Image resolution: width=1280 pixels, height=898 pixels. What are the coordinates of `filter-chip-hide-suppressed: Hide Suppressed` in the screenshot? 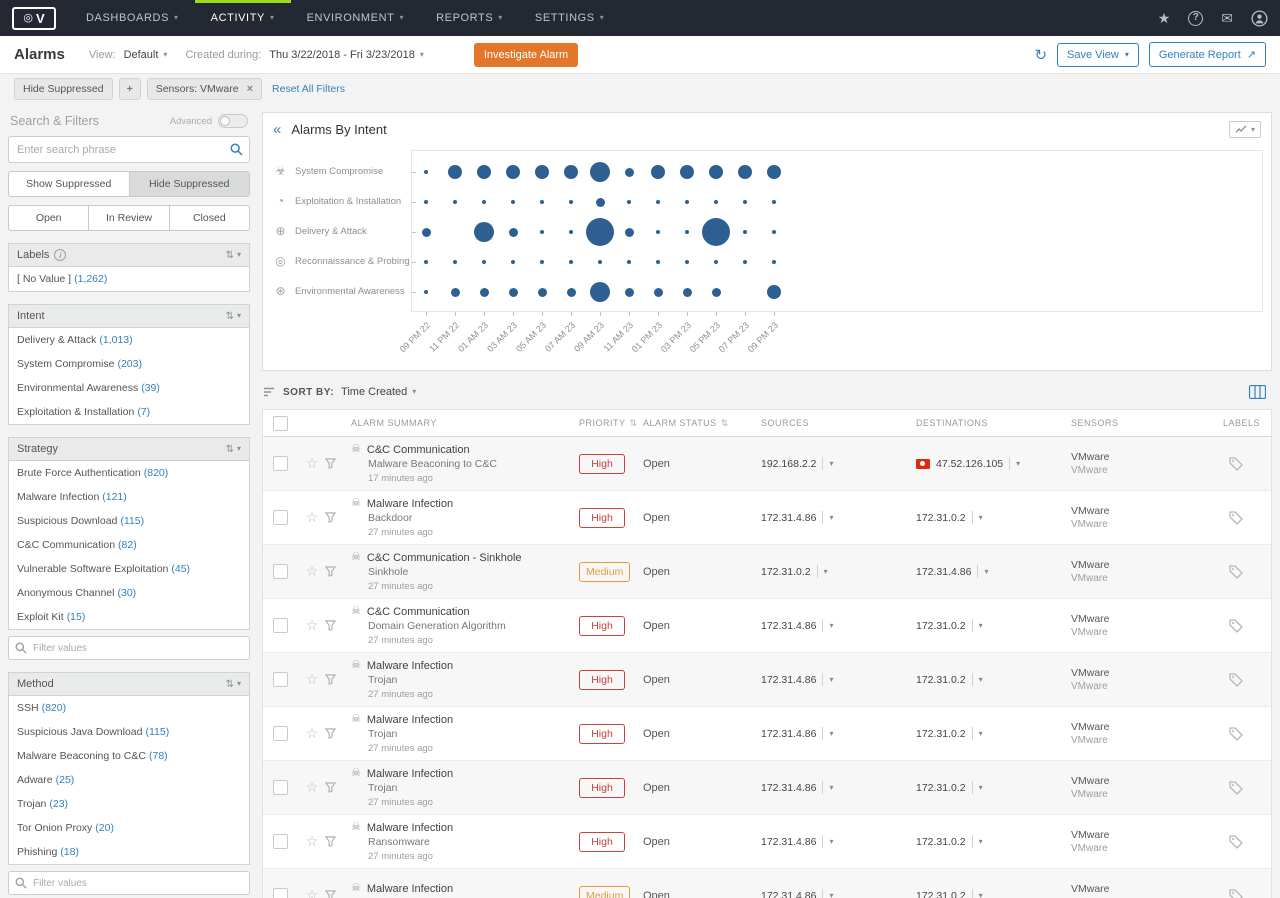 It's located at (63, 89).